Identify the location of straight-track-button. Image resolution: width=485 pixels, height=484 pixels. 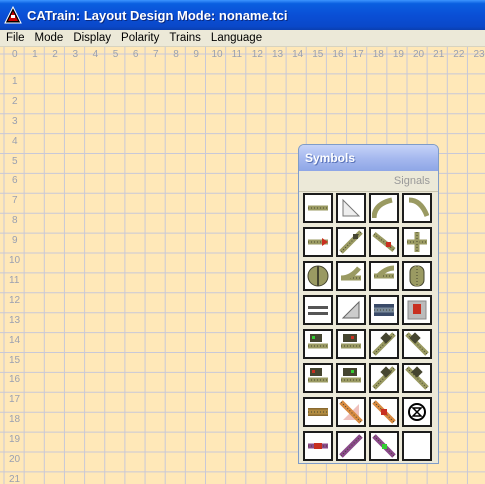
(318, 208).